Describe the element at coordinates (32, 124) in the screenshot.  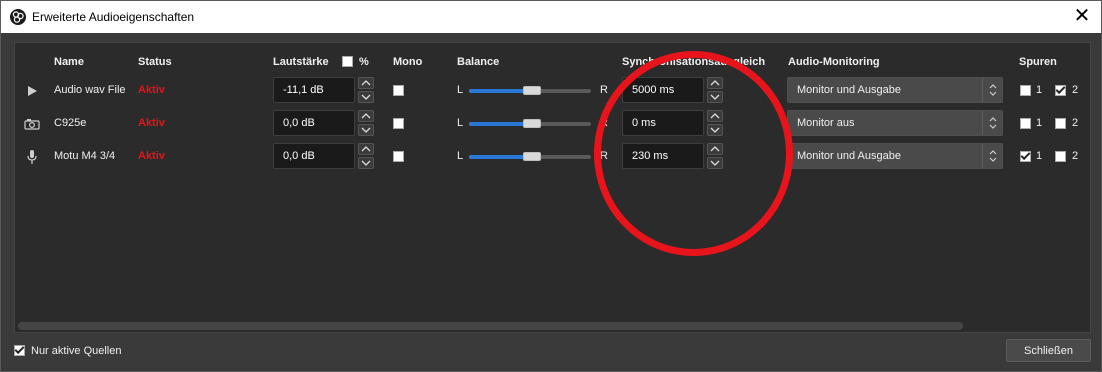
I see `camera-icon` at that location.